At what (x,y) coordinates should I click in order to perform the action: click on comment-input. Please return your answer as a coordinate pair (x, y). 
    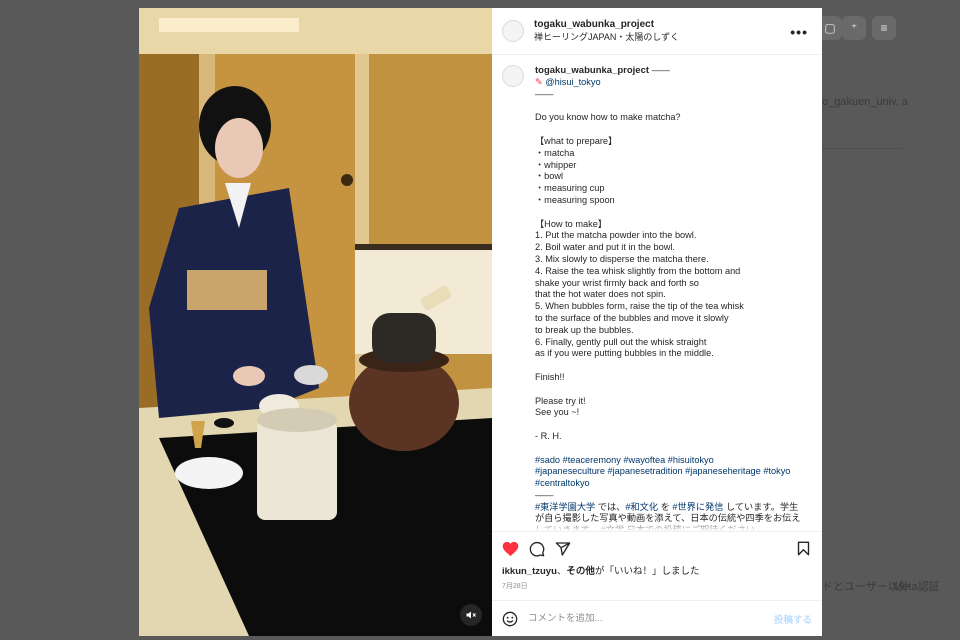
    Looking at the image, I should click on (651, 618).